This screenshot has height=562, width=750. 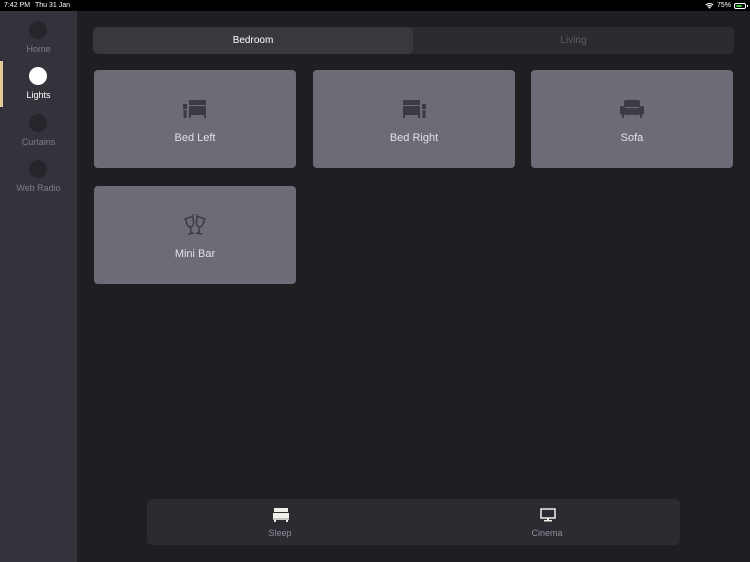 I want to click on battery-percent: 75%, so click(x=723, y=5).